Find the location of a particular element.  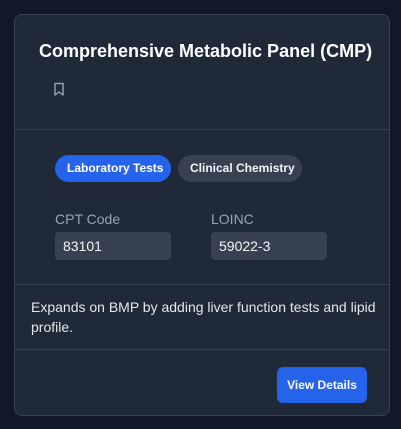

bookmark-icon is located at coordinates (59, 89).